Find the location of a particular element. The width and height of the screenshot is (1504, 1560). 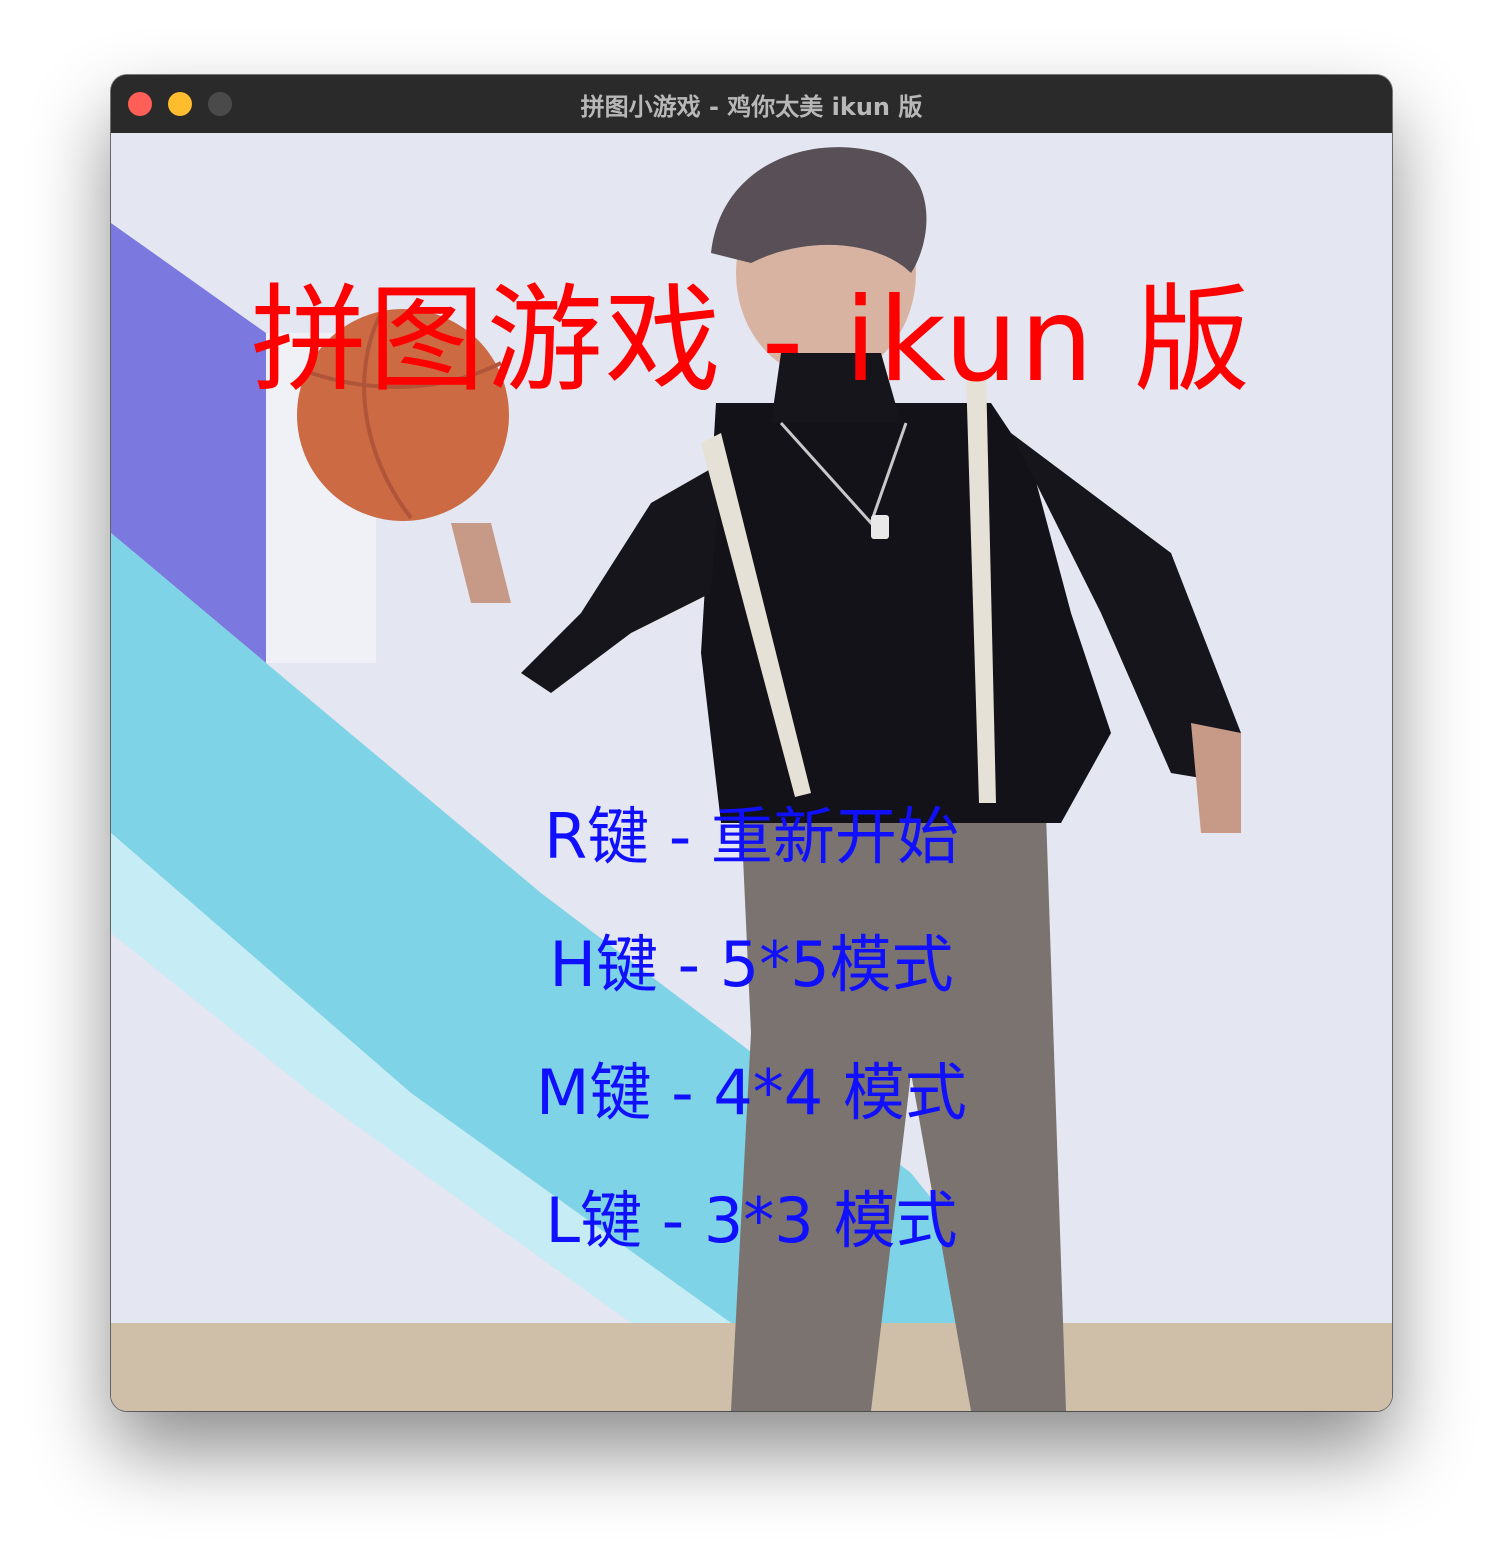

game-headline: 拼图游戏 - ikun 版 is located at coordinates (751, 340).